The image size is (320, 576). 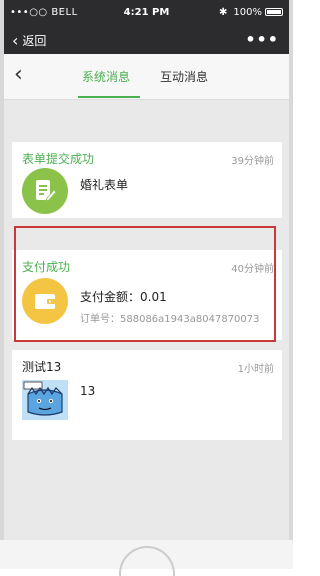 What do you see at coordinates (18, 75) in the screenshot?
I see `back-arrow-icon: ‹` at bounding box center [18, 75].